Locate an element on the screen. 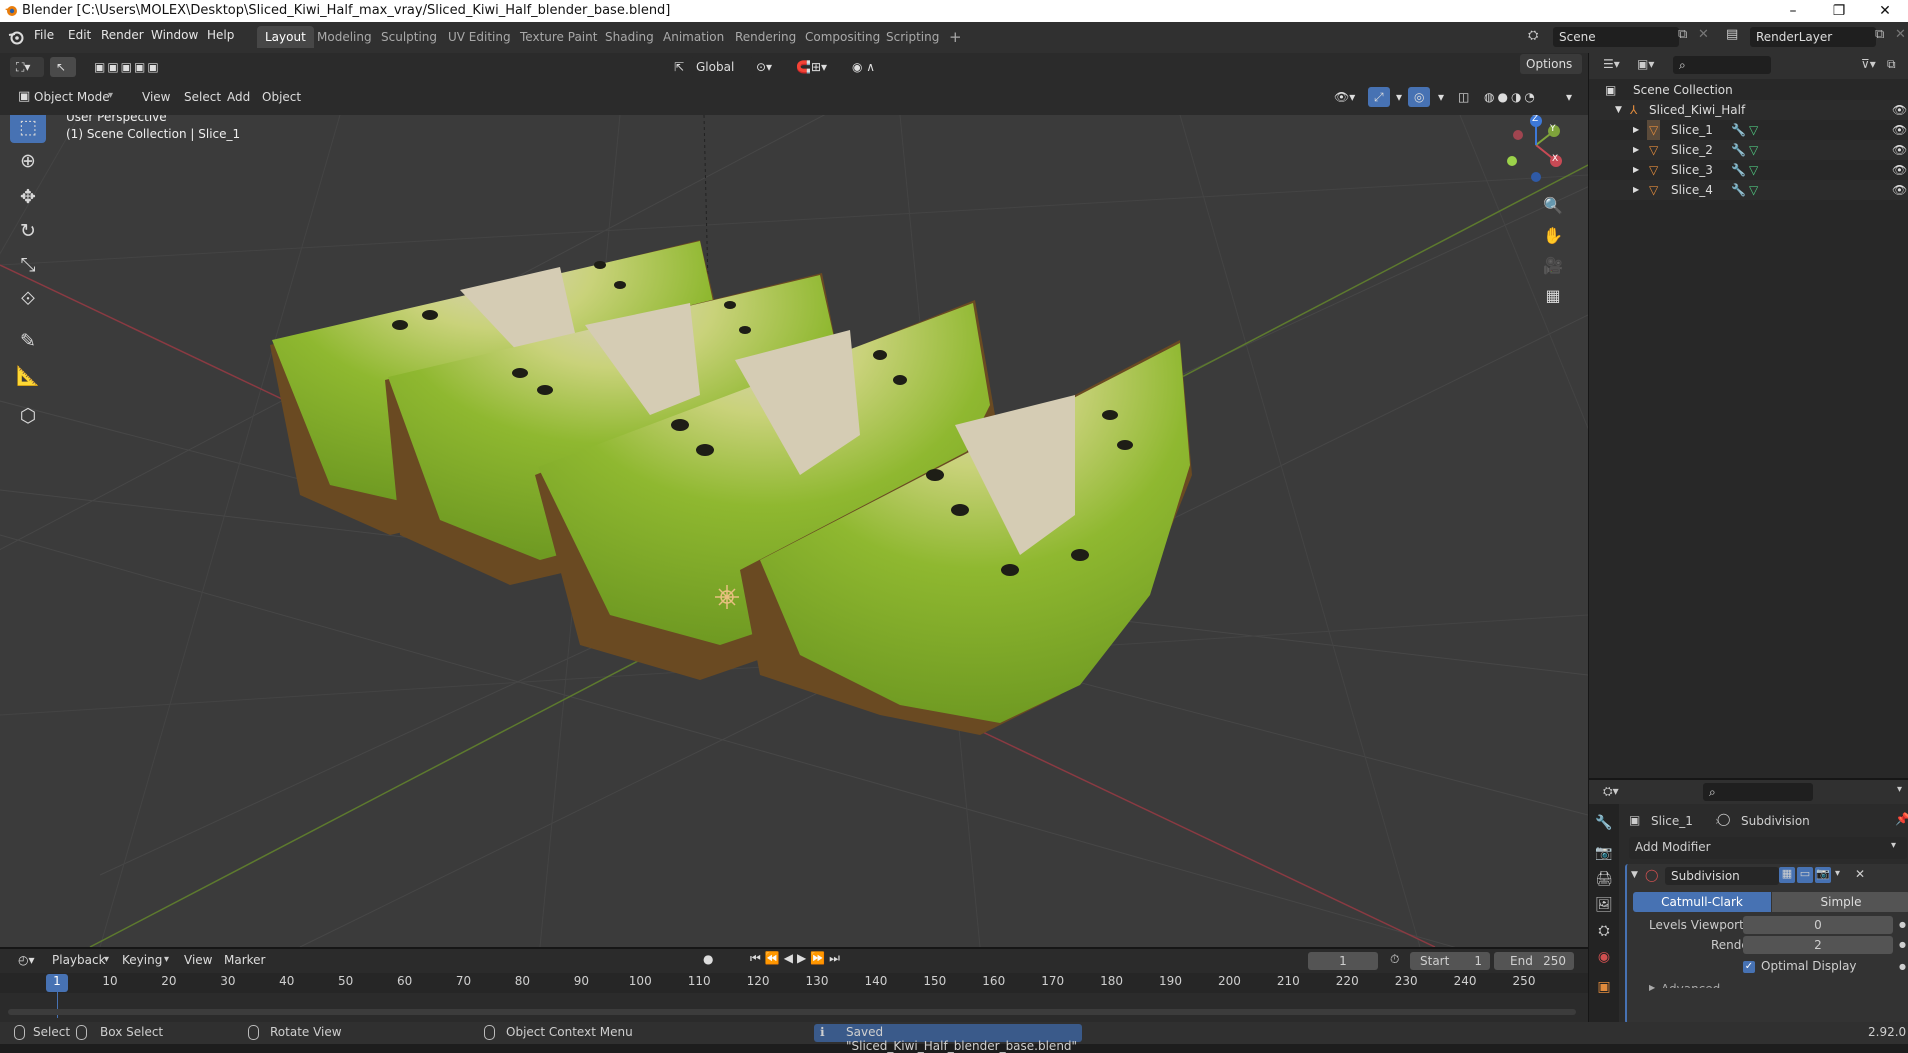 This screenshot has height=1053, width=1908. menu-select: Select is located at coordinates (202, 97).